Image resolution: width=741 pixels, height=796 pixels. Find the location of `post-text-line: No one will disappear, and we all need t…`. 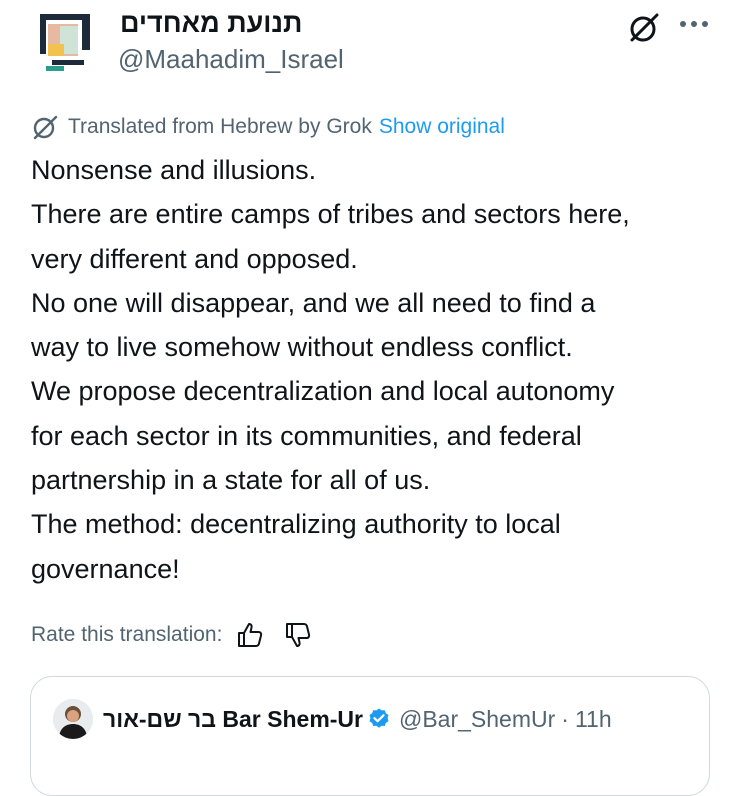

post-text-line: No one will disappear, and we all need t… is located at coordinates (313, 302).